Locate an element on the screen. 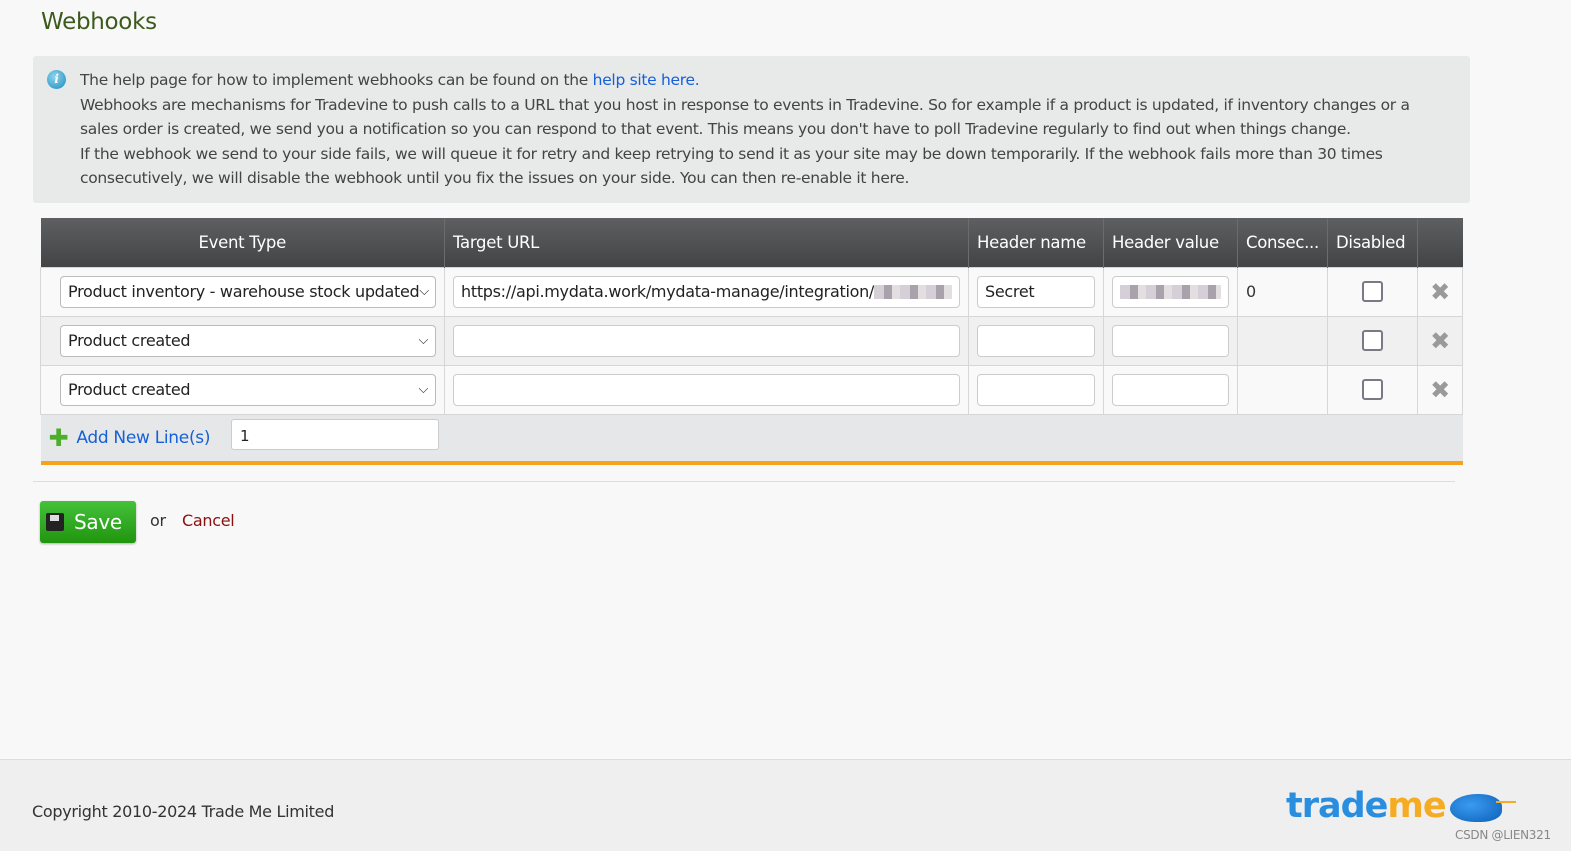 This screenshot has height=851, width=1571. add-new-lines-label: Add New Line(s) is located at coordinates (143, 437).